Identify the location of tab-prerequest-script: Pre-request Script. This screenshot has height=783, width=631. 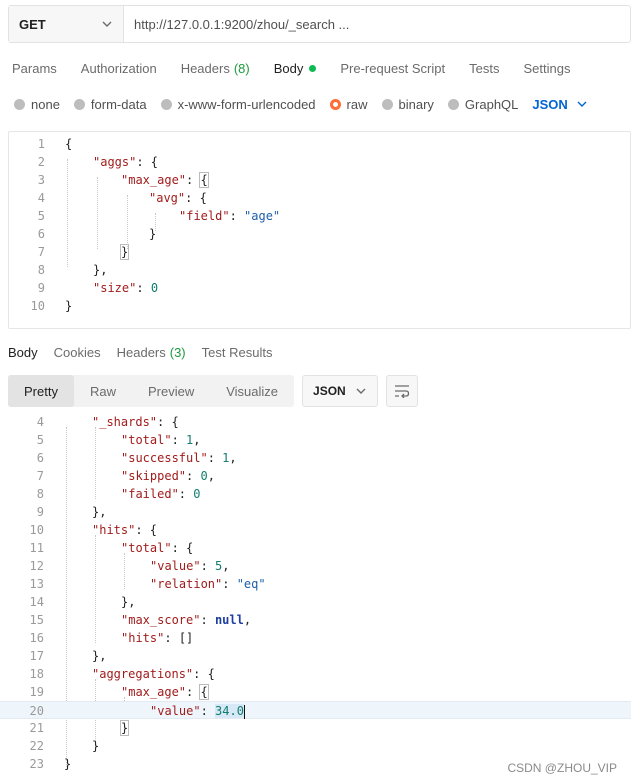
(392, 68).